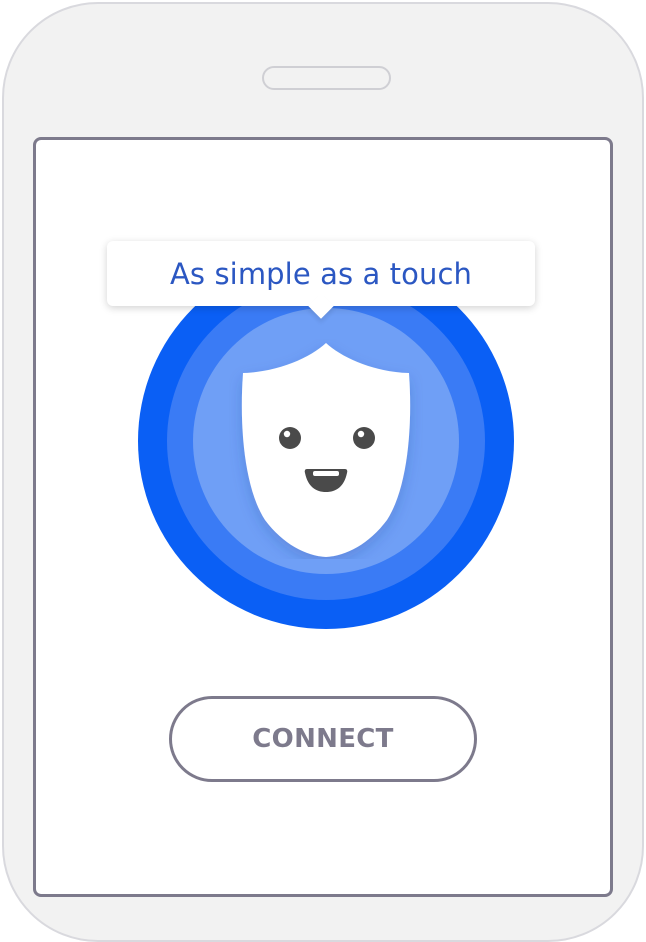 This screenshot has width=646, height=942. Describe the element at coordinates (326, 78) in the screenshot. I see `phone-speaker-icon` at that location.